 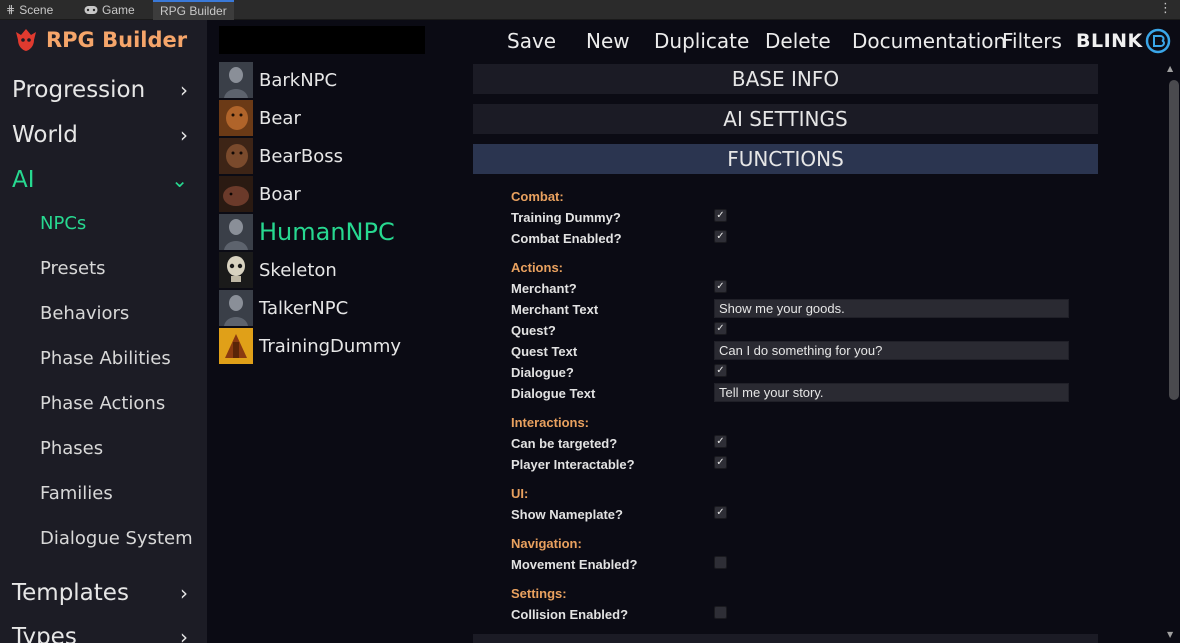 What do you see at coordinates (280, 118) in the screenshot?
I see `entry-name: Bear` at bounding box center [280, 118].